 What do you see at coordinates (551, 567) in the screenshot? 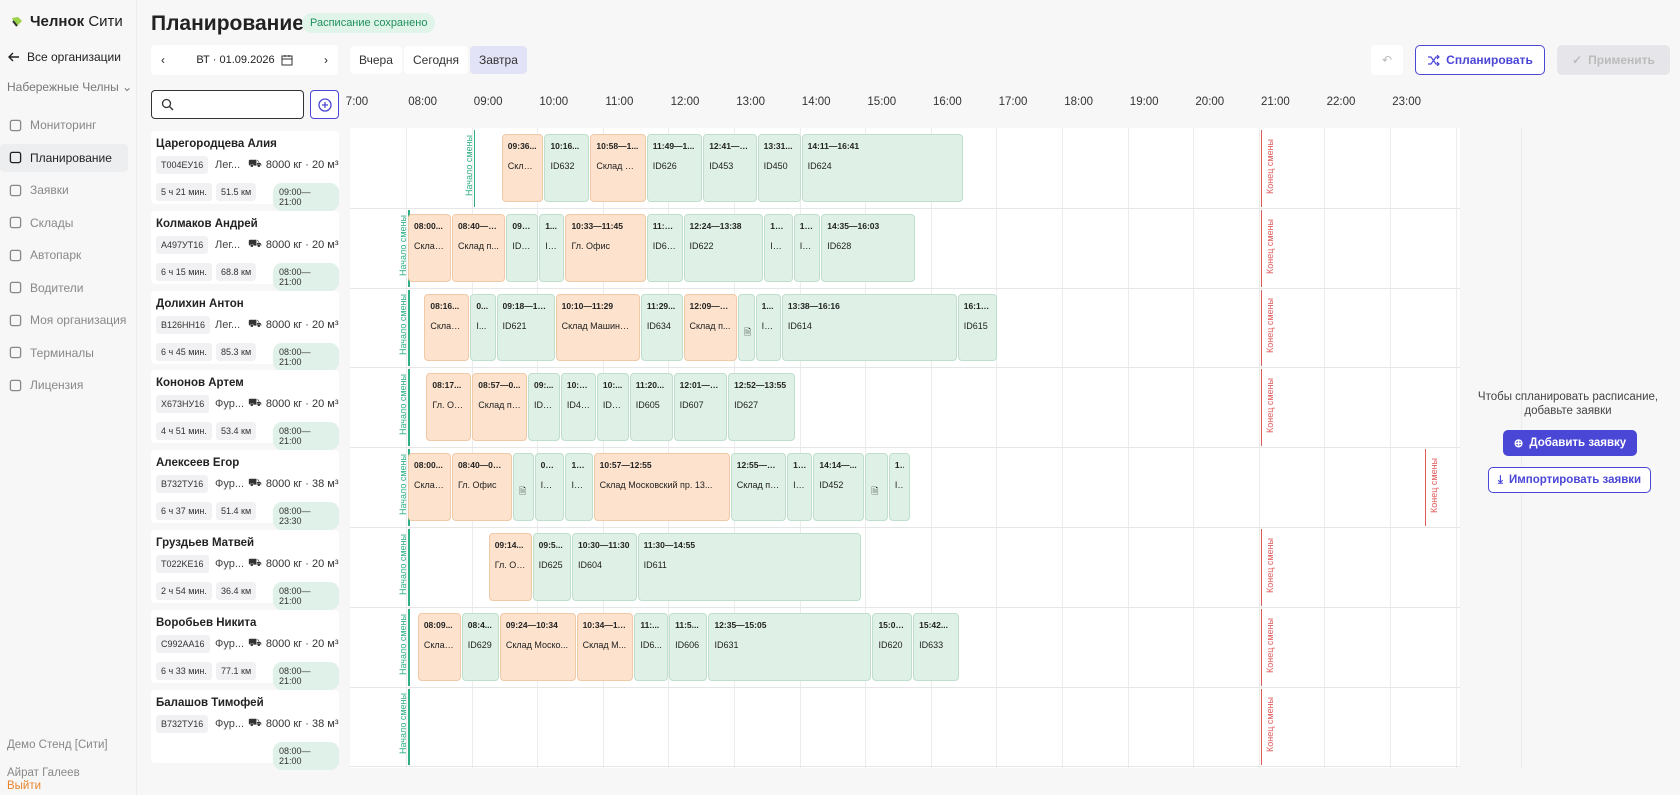
I see `delivery-stop: 09:5... ID625` at bounding box center [551, 567].